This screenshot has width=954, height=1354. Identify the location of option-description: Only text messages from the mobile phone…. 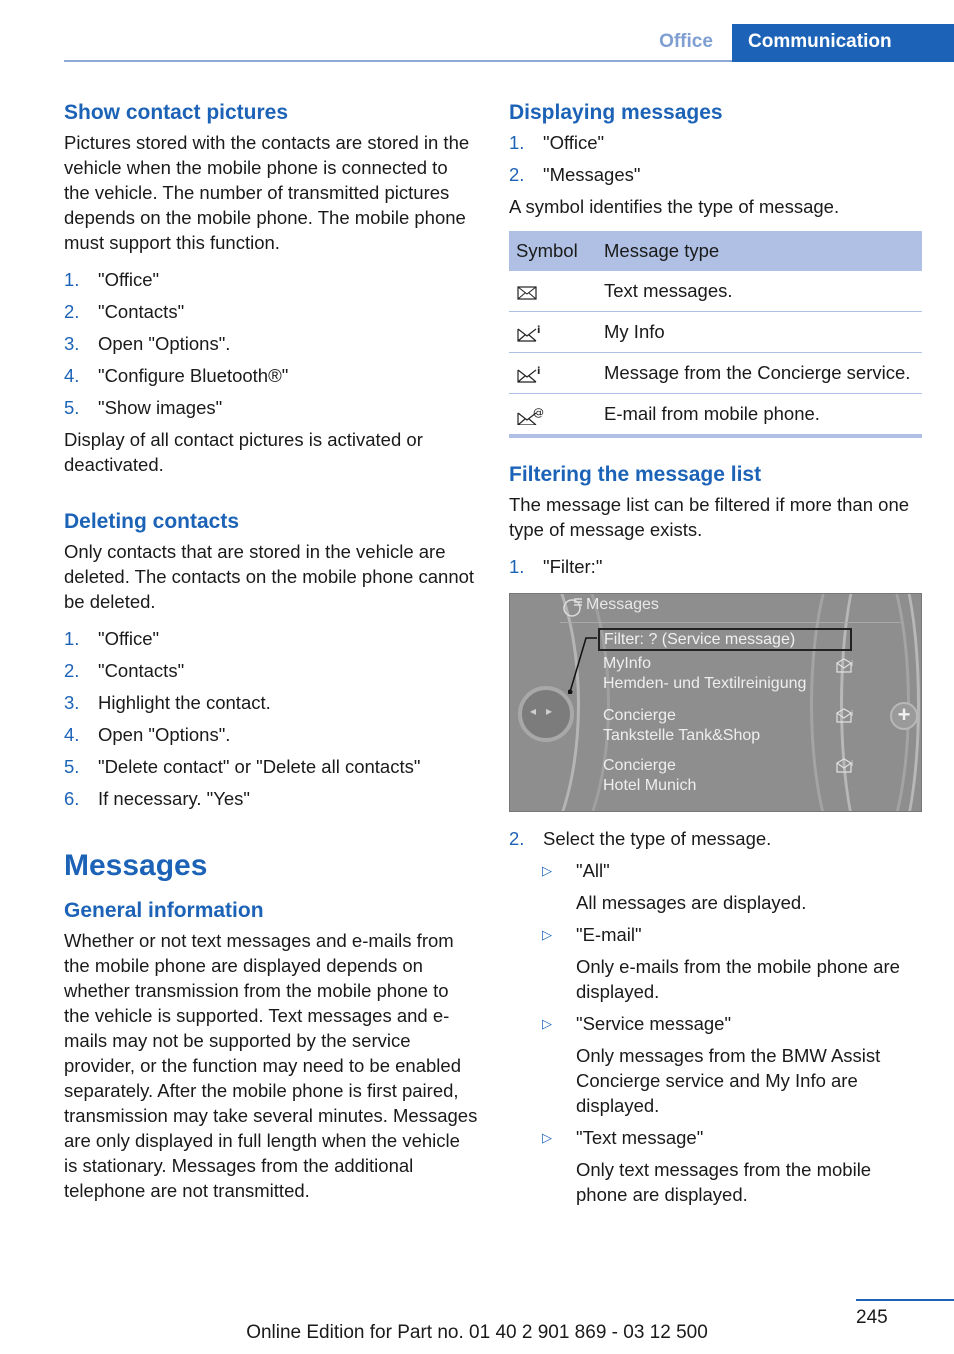
(724, 1182).